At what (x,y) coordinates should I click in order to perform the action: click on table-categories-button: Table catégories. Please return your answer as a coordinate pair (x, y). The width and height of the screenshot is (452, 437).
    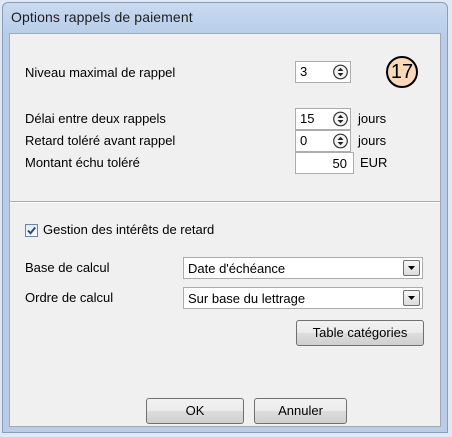
    Looking at the image, I should click on (360, 333).